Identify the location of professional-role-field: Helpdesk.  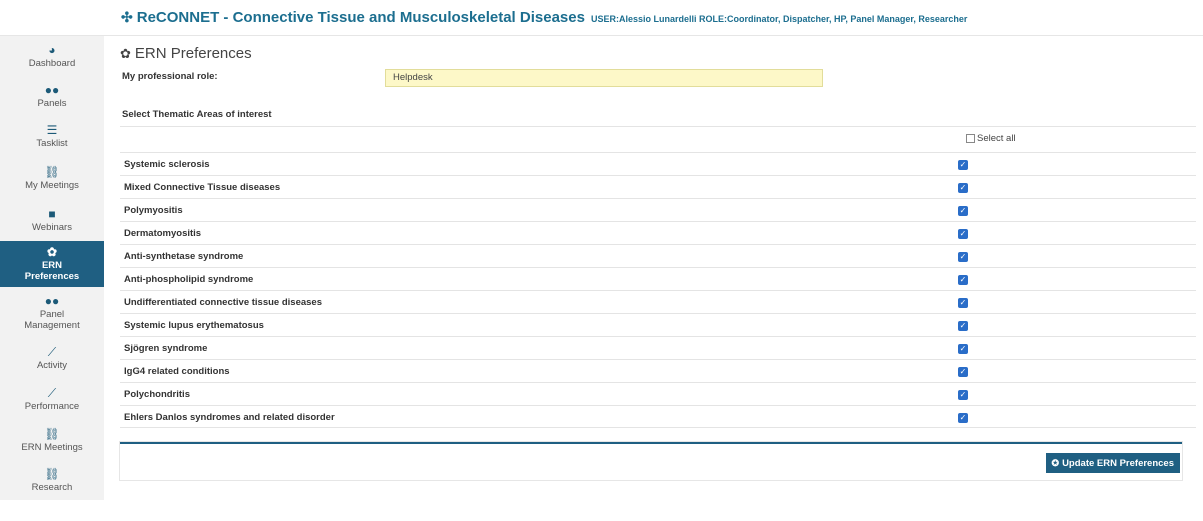
(604, 78).